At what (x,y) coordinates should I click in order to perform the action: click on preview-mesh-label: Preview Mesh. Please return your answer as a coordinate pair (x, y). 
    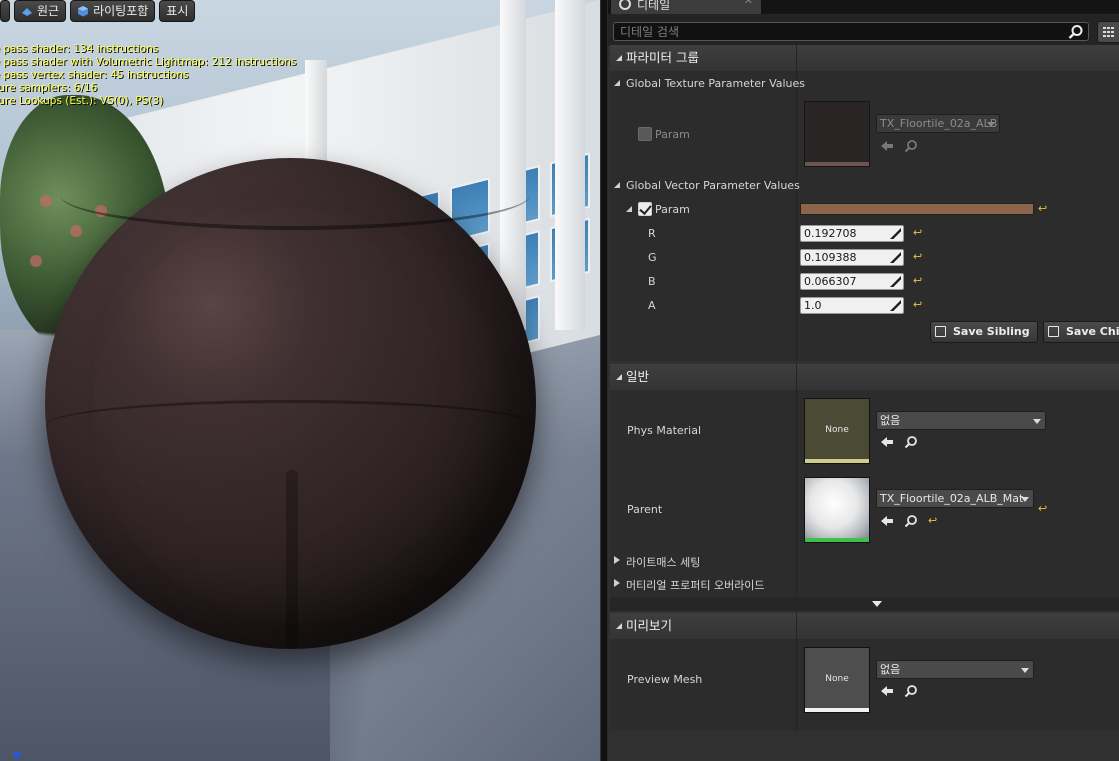
    Looking at the image, I should click on (665, 679).